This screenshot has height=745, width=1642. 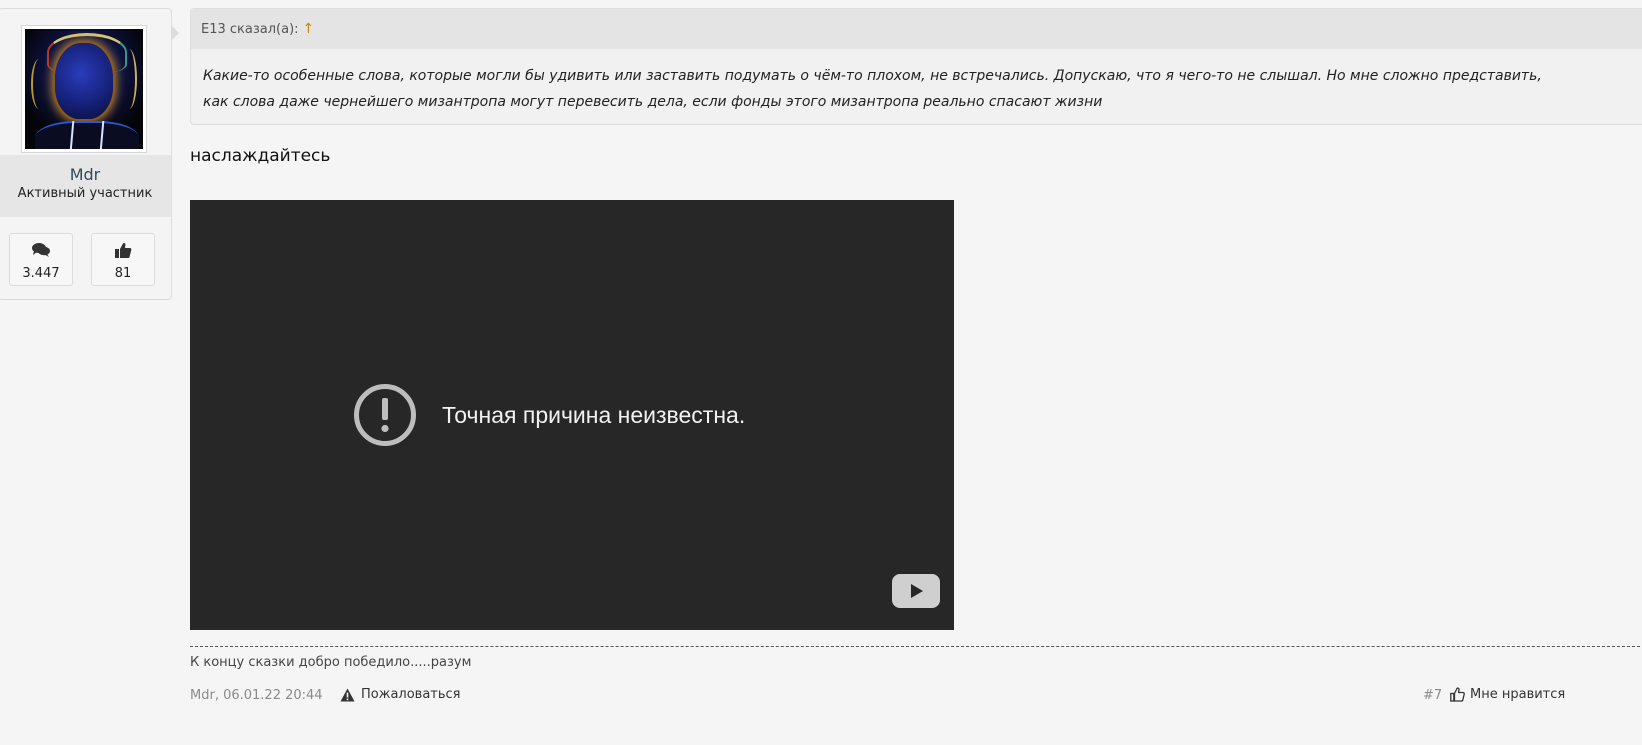 What do you see at coordinates (309, 29) in the screenshot?
I see `quote-source-arrow-icon: ↑` at bounding box center [309, 29].